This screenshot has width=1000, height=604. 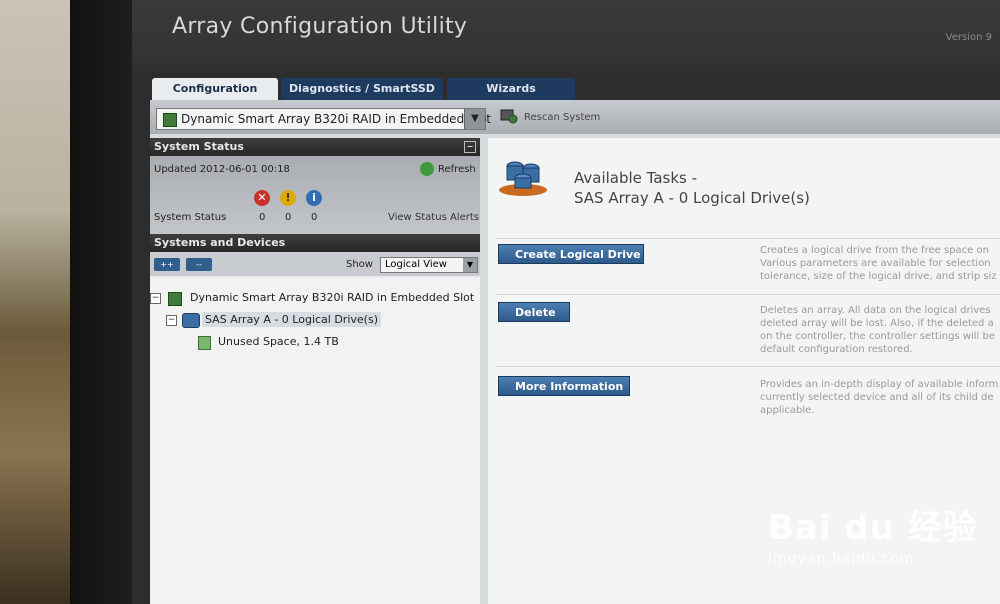 I want to click on desc-line: default configuration restored., so click(x=836, y=349).